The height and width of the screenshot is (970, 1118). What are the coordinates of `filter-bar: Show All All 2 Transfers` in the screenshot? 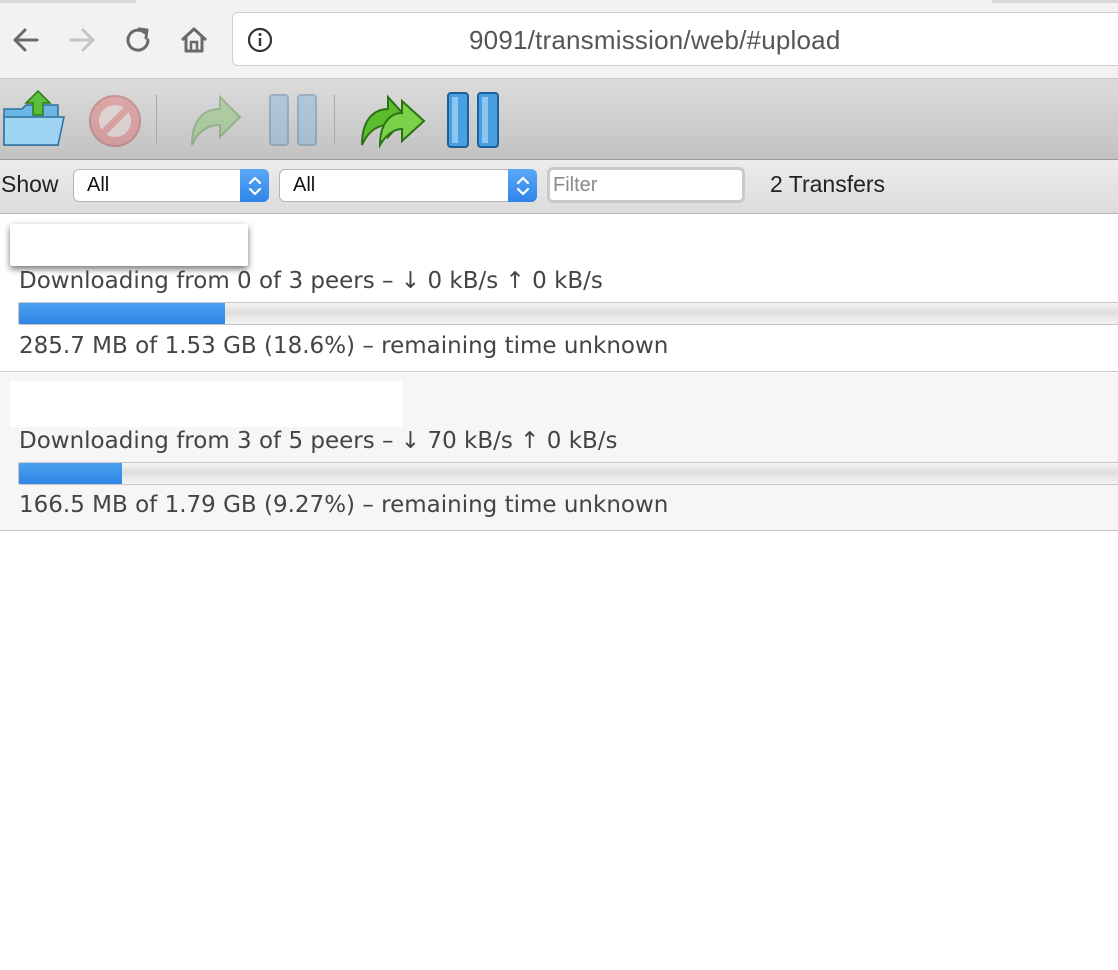 It's located at (559, 187).